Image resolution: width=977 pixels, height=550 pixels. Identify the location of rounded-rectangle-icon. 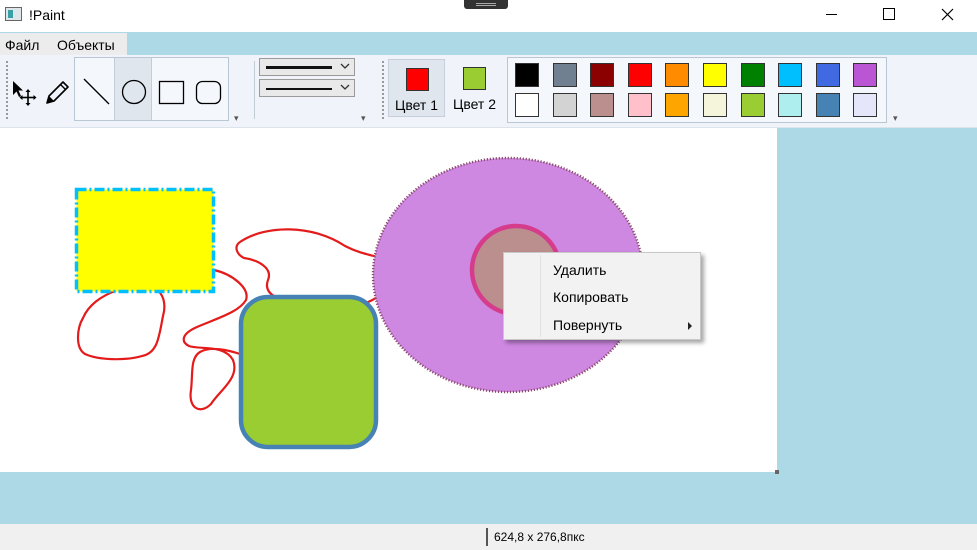
(208, 92).